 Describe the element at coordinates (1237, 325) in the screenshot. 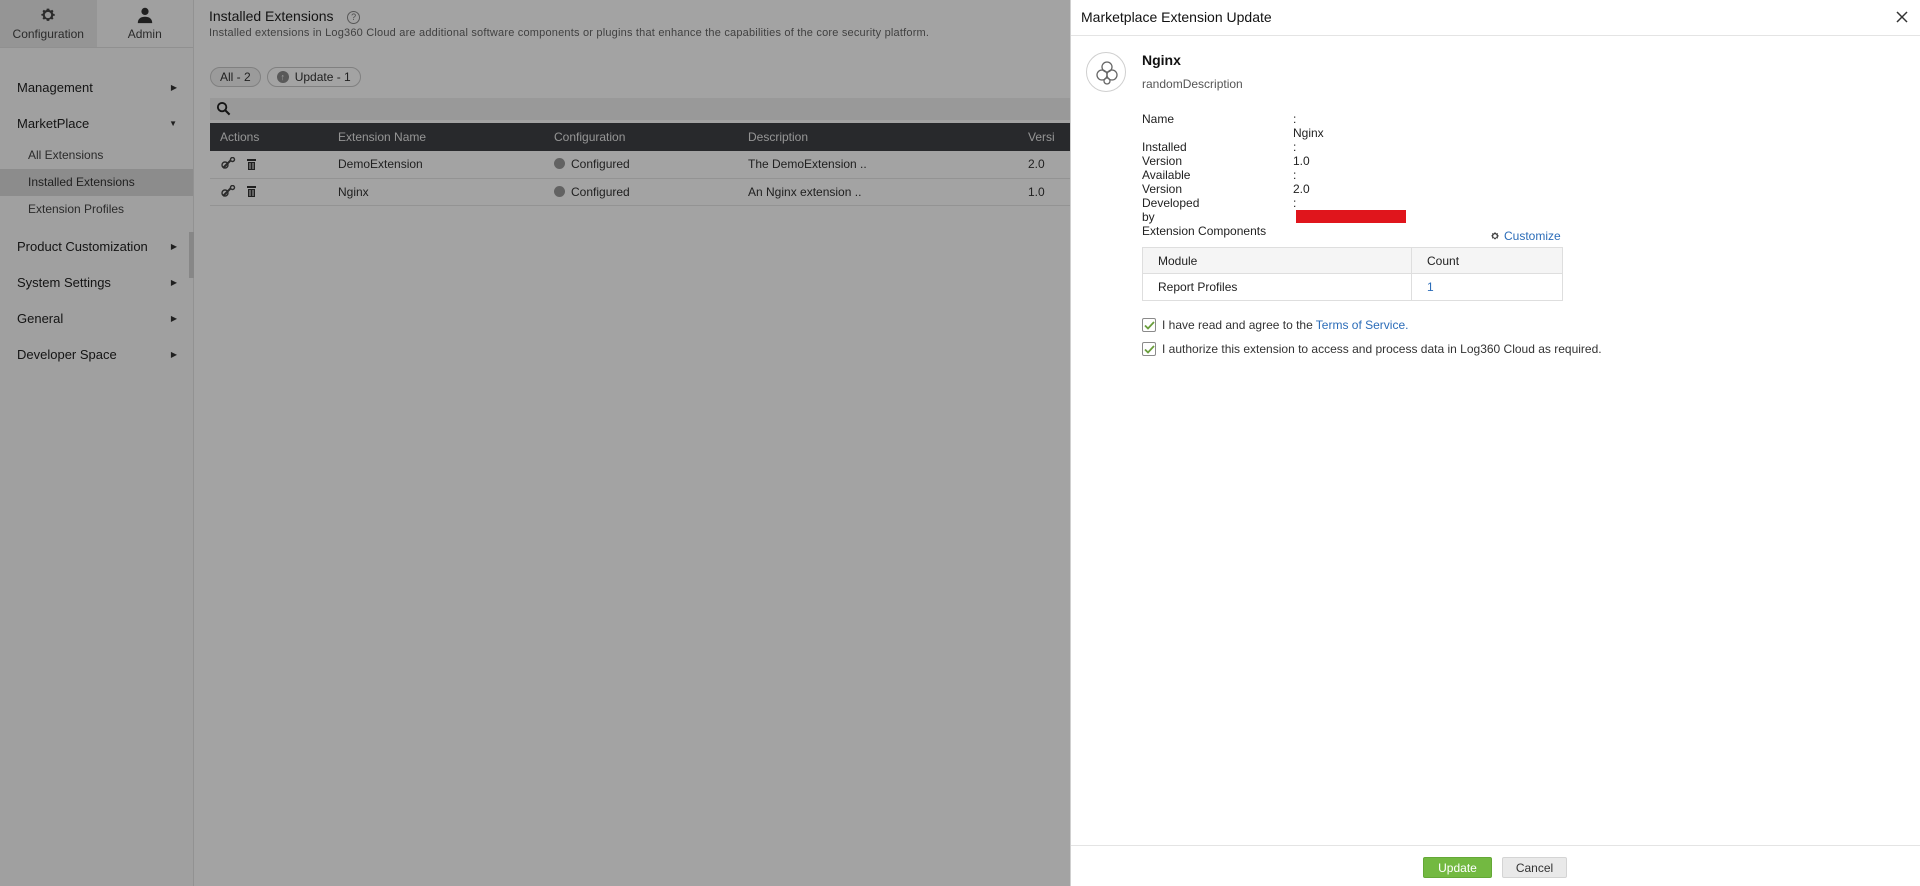

I see `terms-label: I have read and agree to the` at that location.